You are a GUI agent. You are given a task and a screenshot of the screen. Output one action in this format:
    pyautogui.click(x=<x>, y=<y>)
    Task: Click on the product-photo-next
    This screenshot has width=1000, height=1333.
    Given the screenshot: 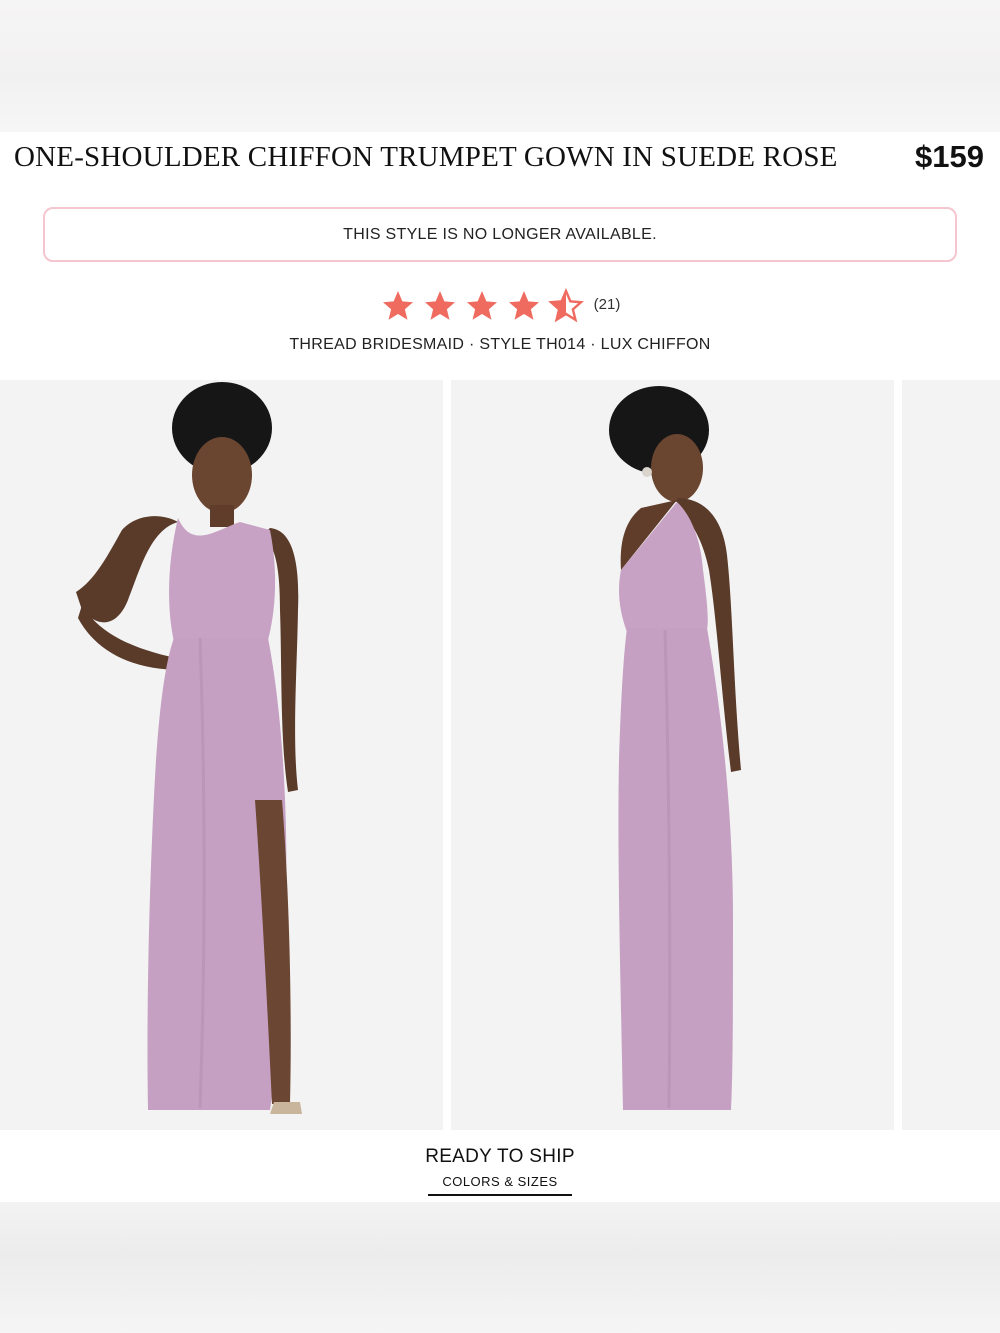 What is the action you would take?
    pyautogui.click(x=951, y=755)
    